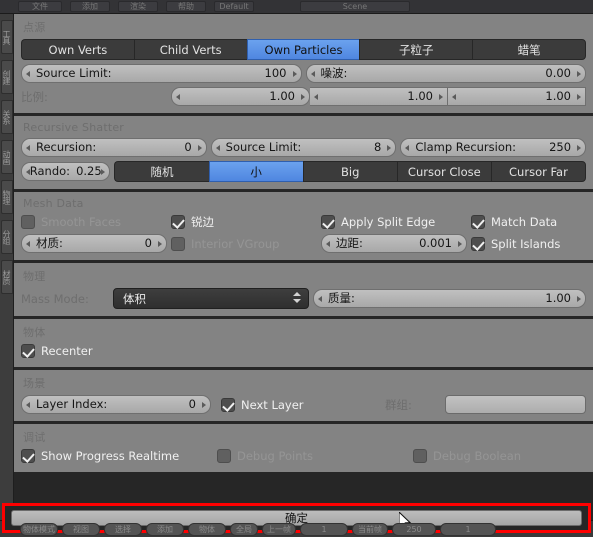 The height and width of the screenshot is (537, 593). Describe the element at coordinates (244, 529) in the screenshot. I see `bottombar-chip: 全局` at that location.